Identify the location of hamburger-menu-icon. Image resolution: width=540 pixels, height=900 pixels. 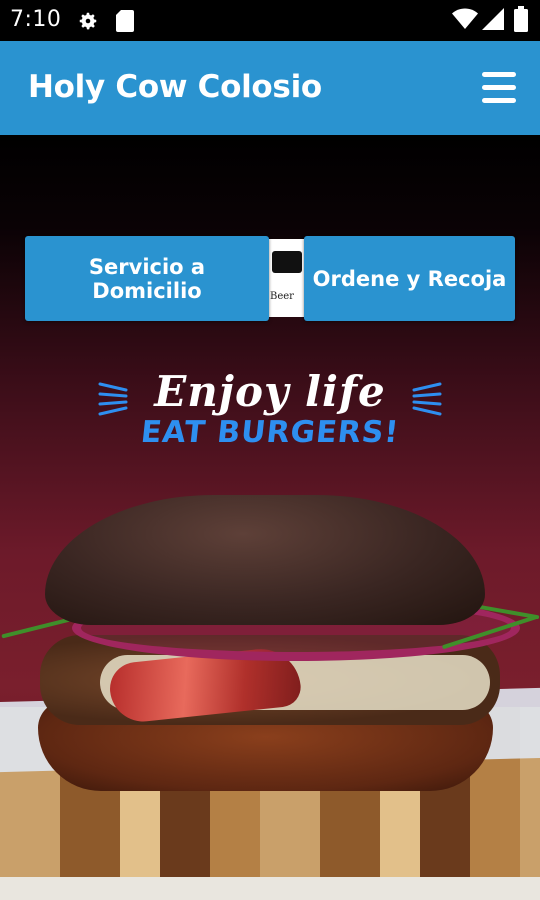
(499, 88).